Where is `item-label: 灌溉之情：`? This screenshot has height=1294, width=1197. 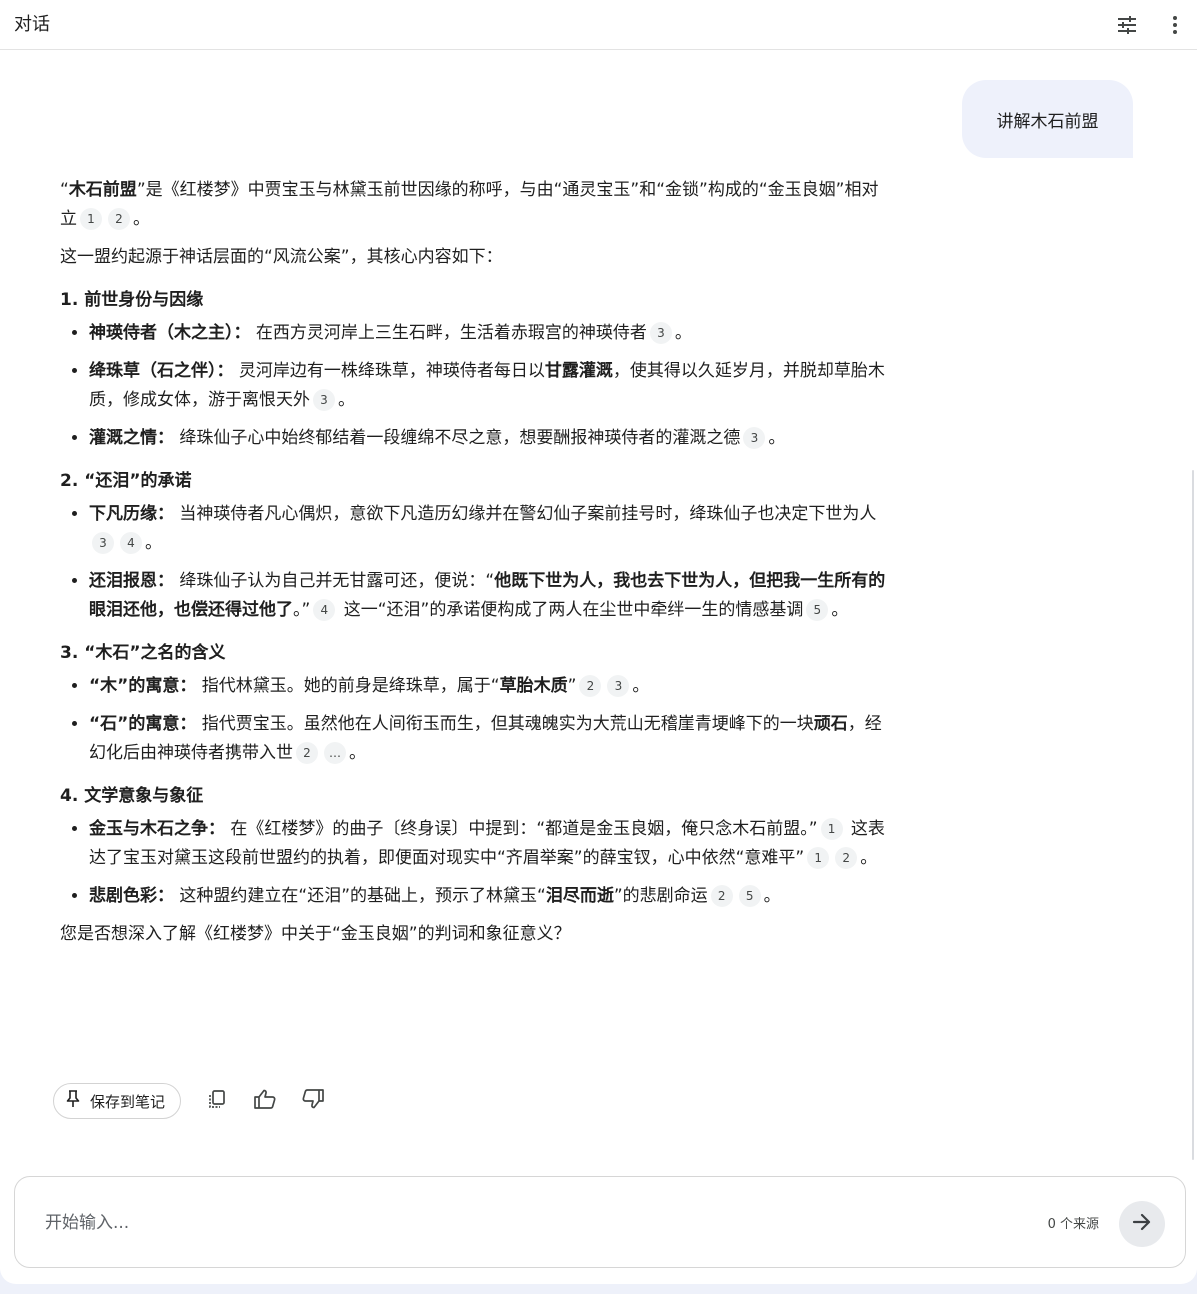 item-label: 灌溉之情： is located at coordinates (131, 438).